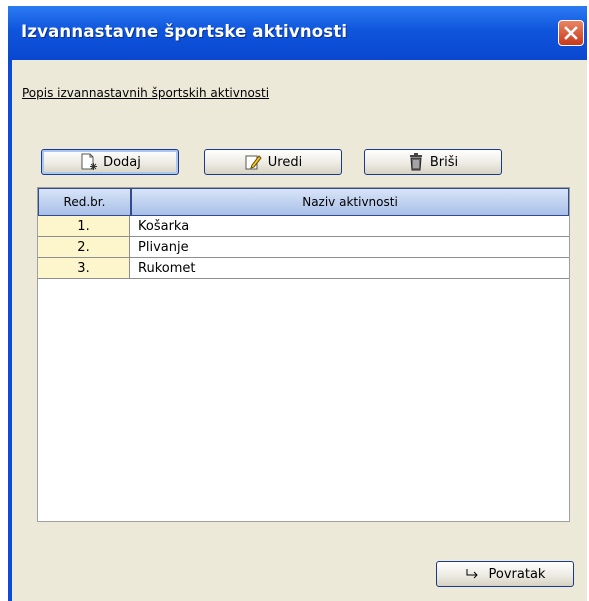  I want to click on close-icon, so click(571, 33).